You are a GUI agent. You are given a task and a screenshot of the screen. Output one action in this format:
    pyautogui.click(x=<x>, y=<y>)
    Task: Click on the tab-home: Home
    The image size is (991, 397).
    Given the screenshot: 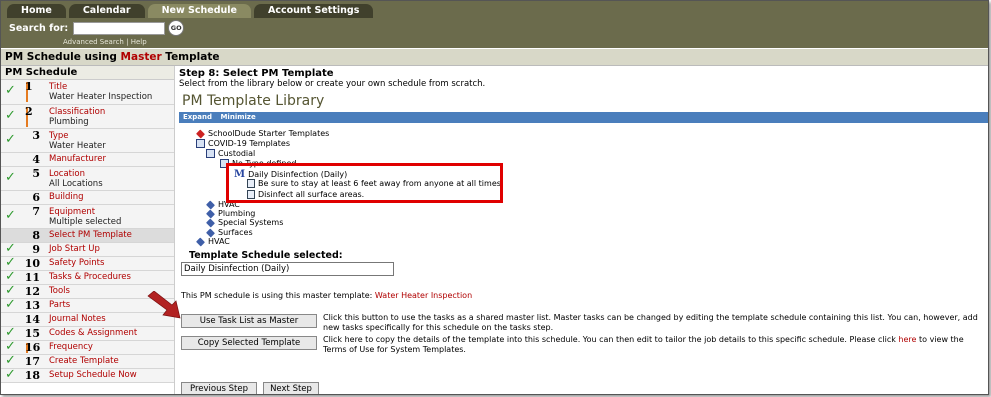 What is the action you would take?
    pyautogui.click(x=36, y=11)
    